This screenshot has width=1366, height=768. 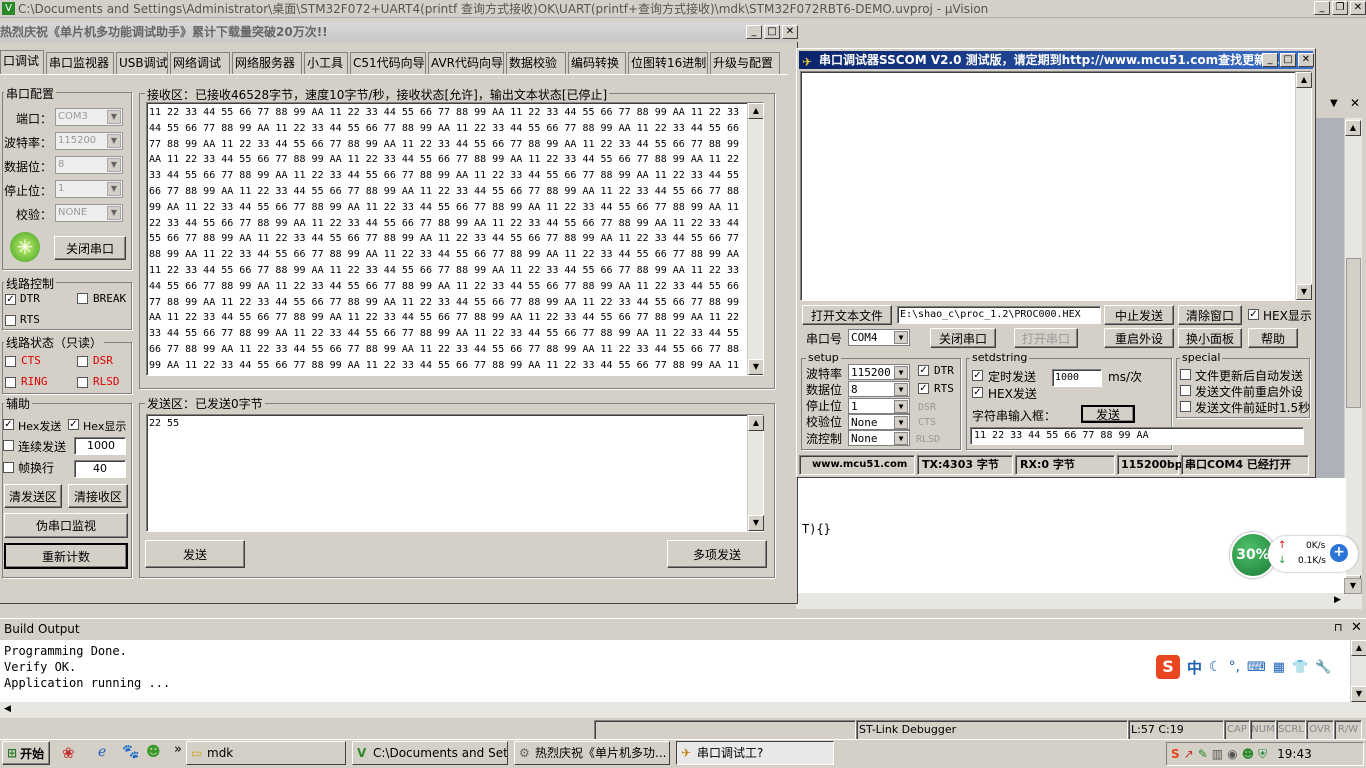 I want to click on open-file-button: 打开文本文件, so click(x=847, y=315).